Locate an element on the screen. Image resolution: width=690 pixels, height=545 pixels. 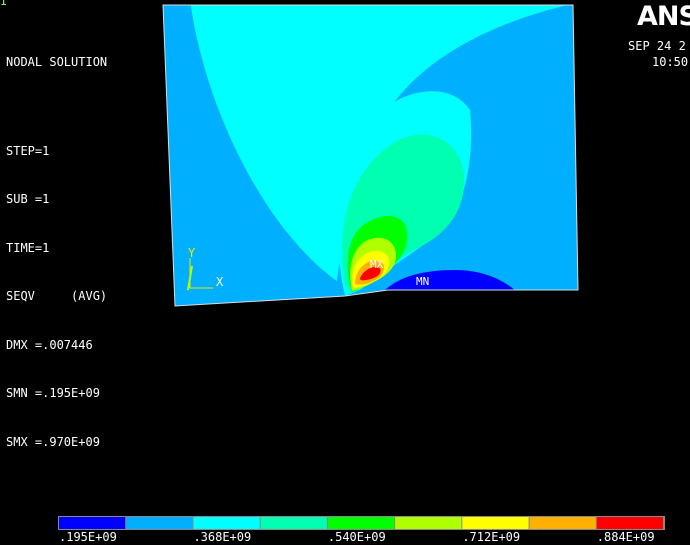
legend-label: .884E+09 is located at coordinates (625, 537).